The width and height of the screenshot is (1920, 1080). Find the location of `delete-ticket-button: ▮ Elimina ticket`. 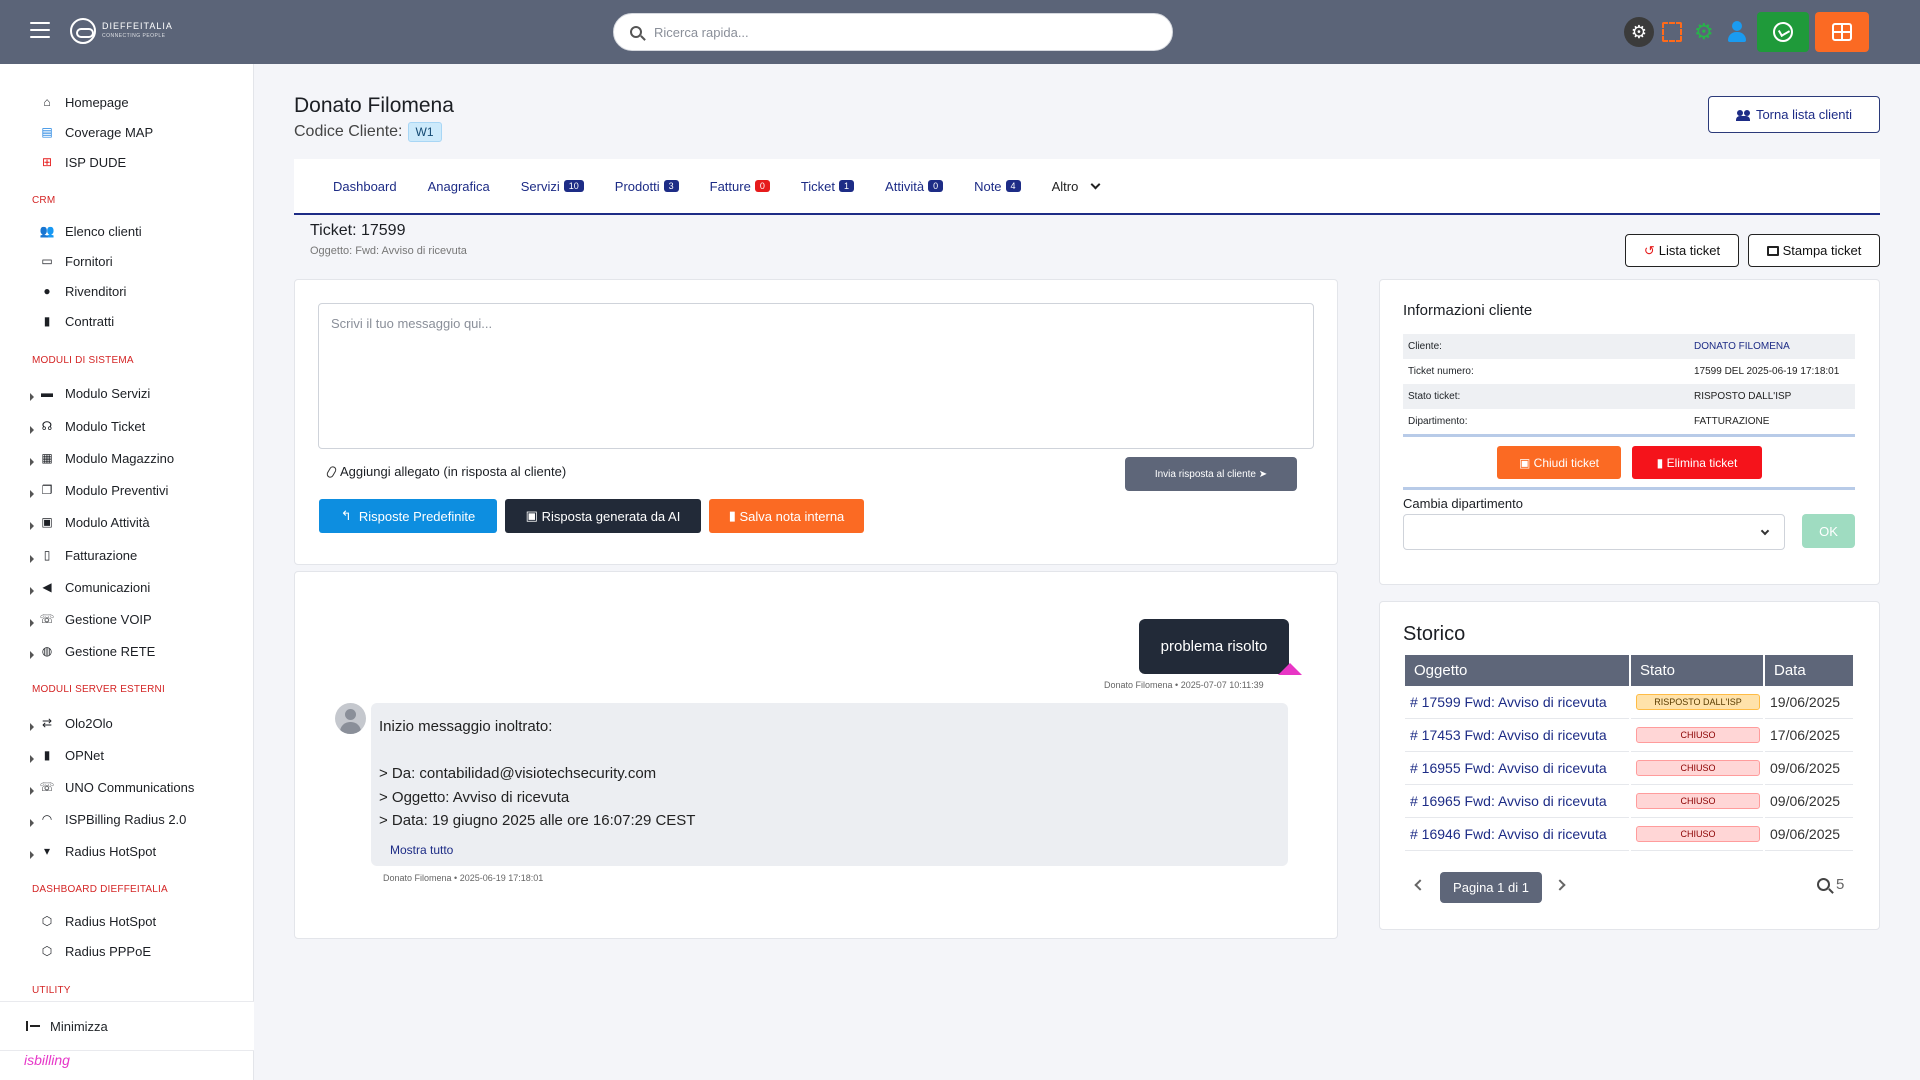

delete-ticket-button: ▮ Elimina ticket is located at coordinates (1697, 462).